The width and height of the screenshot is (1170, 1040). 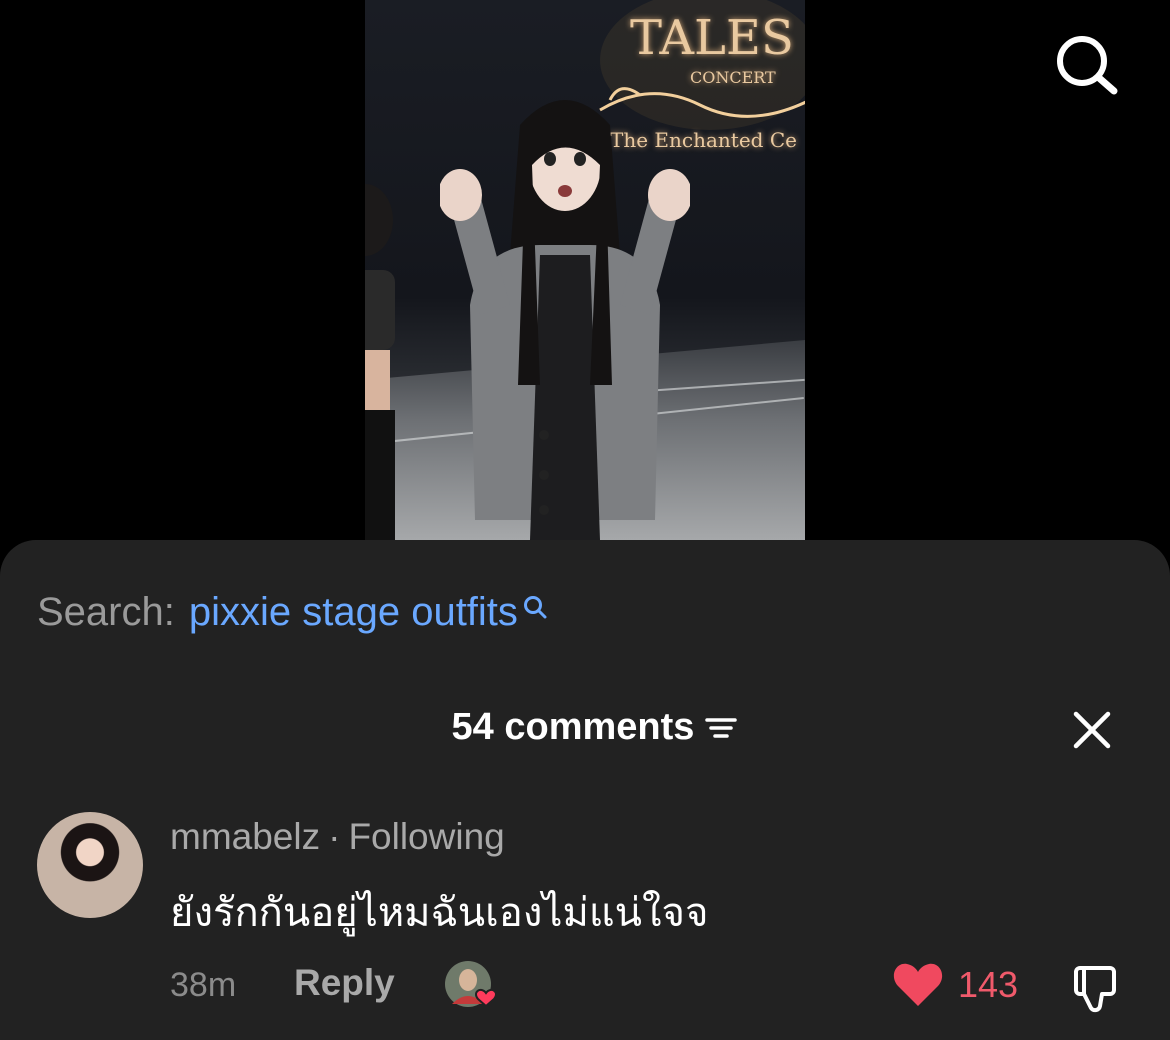 What do you see at coordinates (344, 983) in the screenshot?
I see `reply-button: Reply` at bounding box center [344, 983].